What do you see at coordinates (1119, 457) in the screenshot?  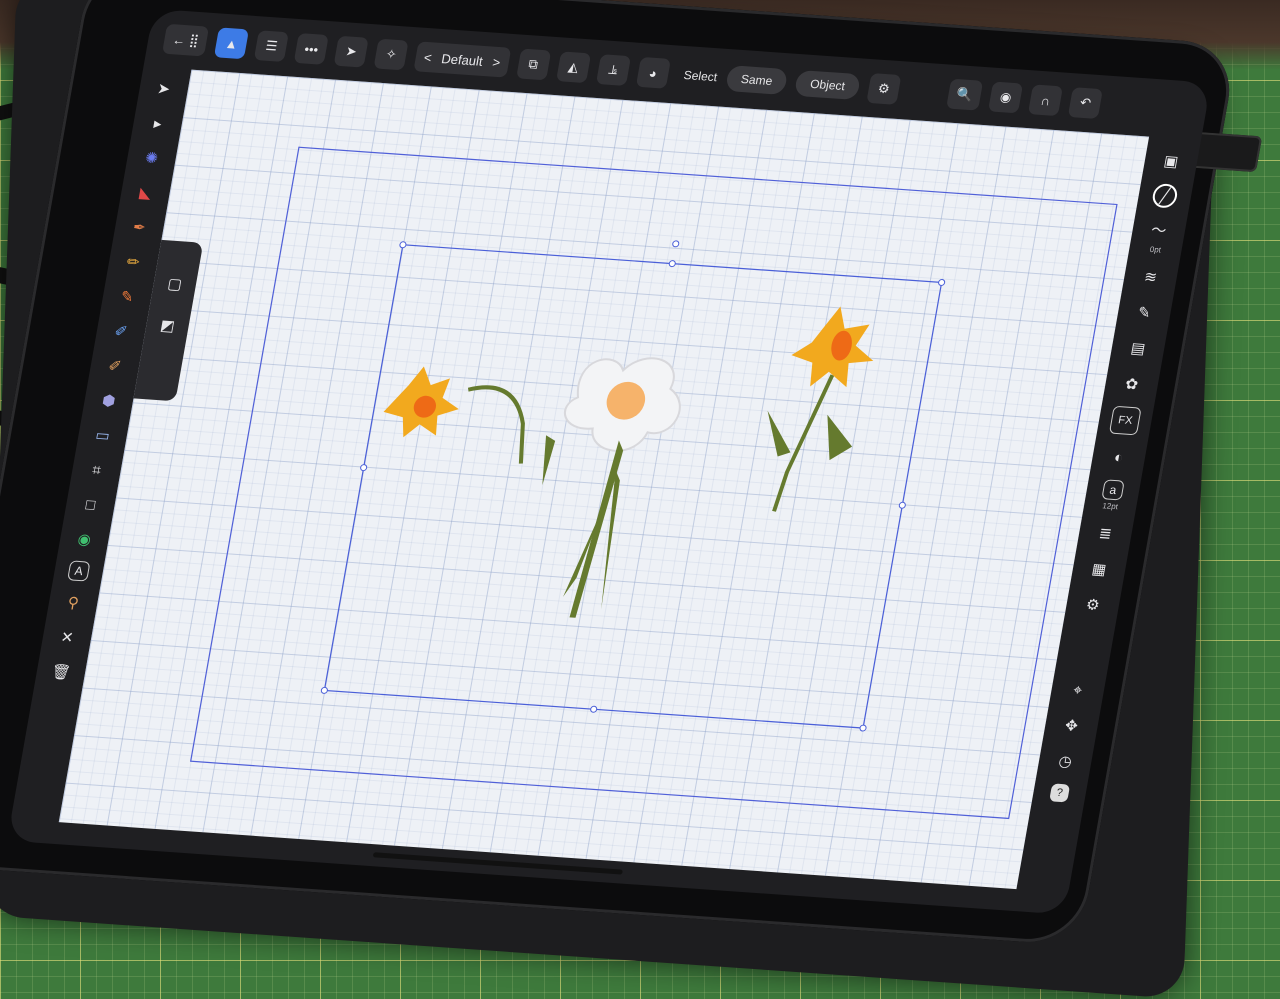 I see `color-icon: ◐` at bounding box center [1119, 457].